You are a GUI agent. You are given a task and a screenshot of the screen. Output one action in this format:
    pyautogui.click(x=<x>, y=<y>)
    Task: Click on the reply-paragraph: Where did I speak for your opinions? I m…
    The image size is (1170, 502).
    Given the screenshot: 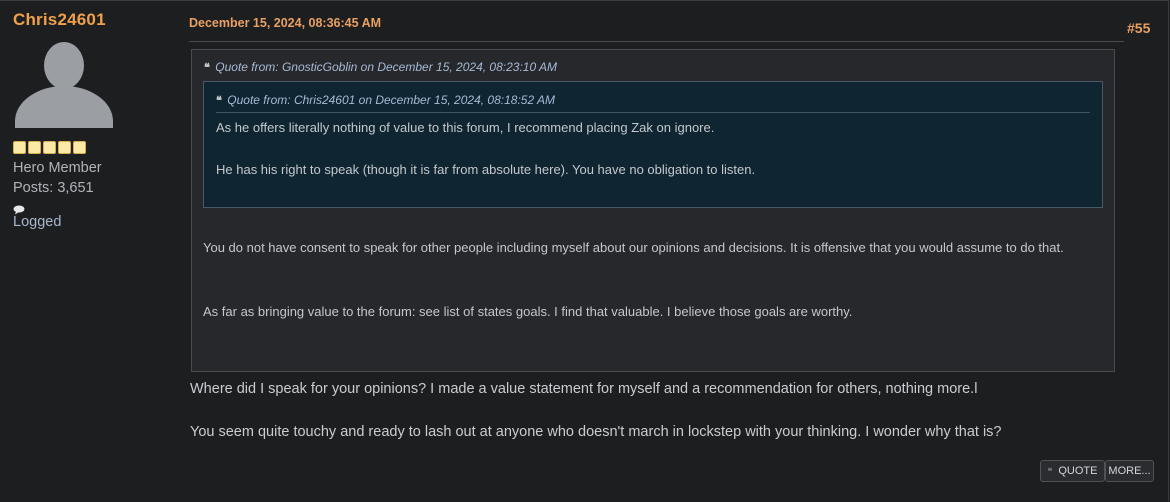 What is the action you would take?
    pyautogui.click(x=584, y=389)
    